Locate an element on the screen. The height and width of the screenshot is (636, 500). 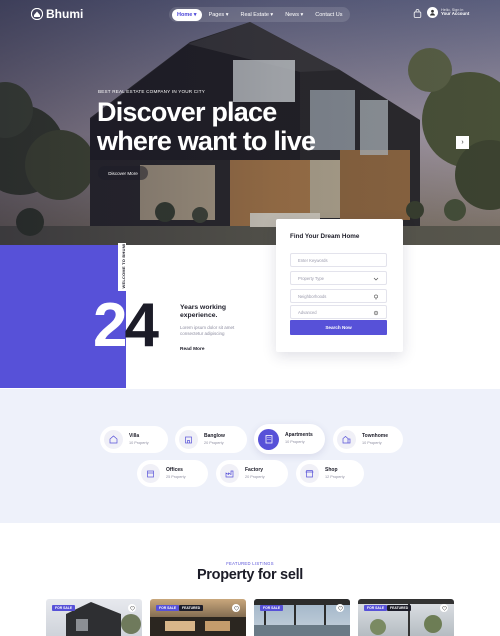
office-icon is located at coordinates (150, 473).